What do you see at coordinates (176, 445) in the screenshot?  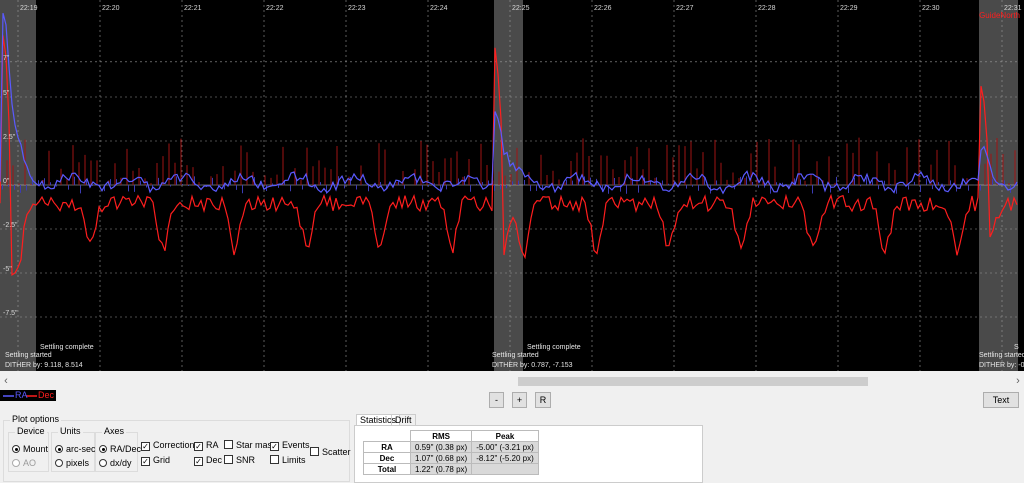 I see `corrections-label: Corrections` at bounding box center [176, 445].